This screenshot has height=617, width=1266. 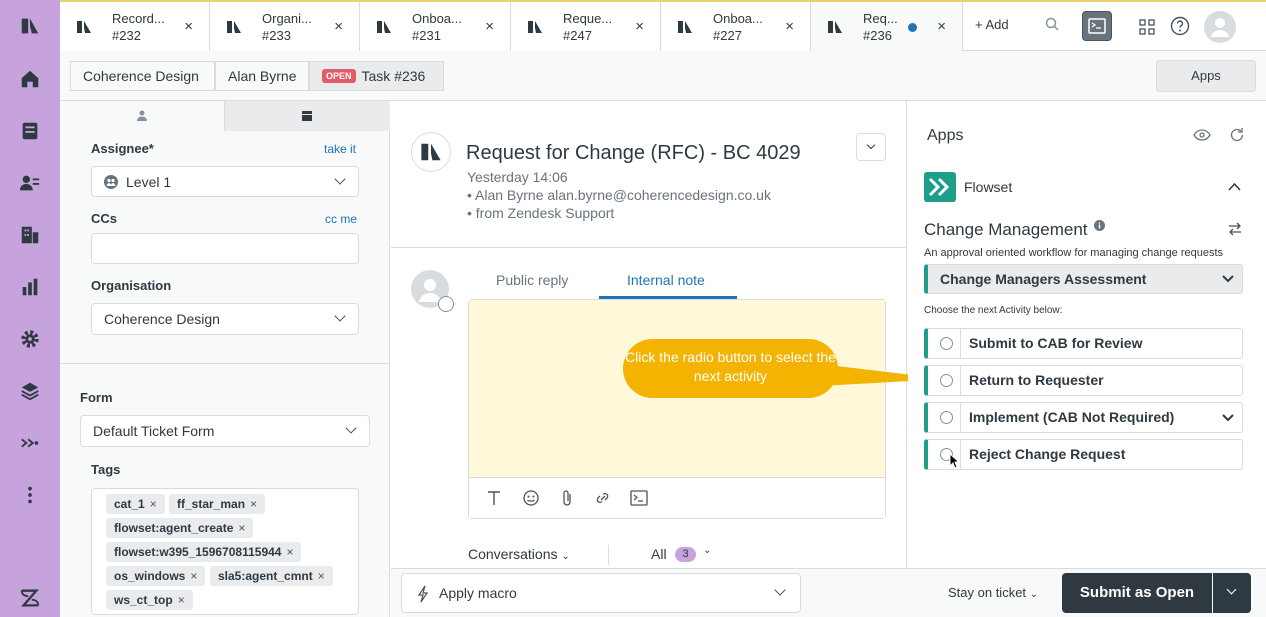 What do you see at coordinates (174, 528) in the screenshot?
I see `tag-label: flowset:agent_create` at bounding box center [174, 528].